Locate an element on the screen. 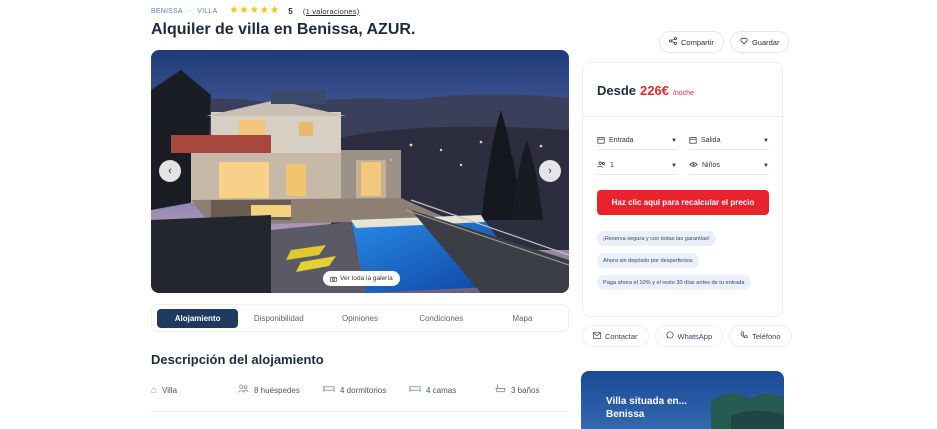 The image size is (937, 429). feature-label: 4 dormitorios is located at coordinates (363, 390).